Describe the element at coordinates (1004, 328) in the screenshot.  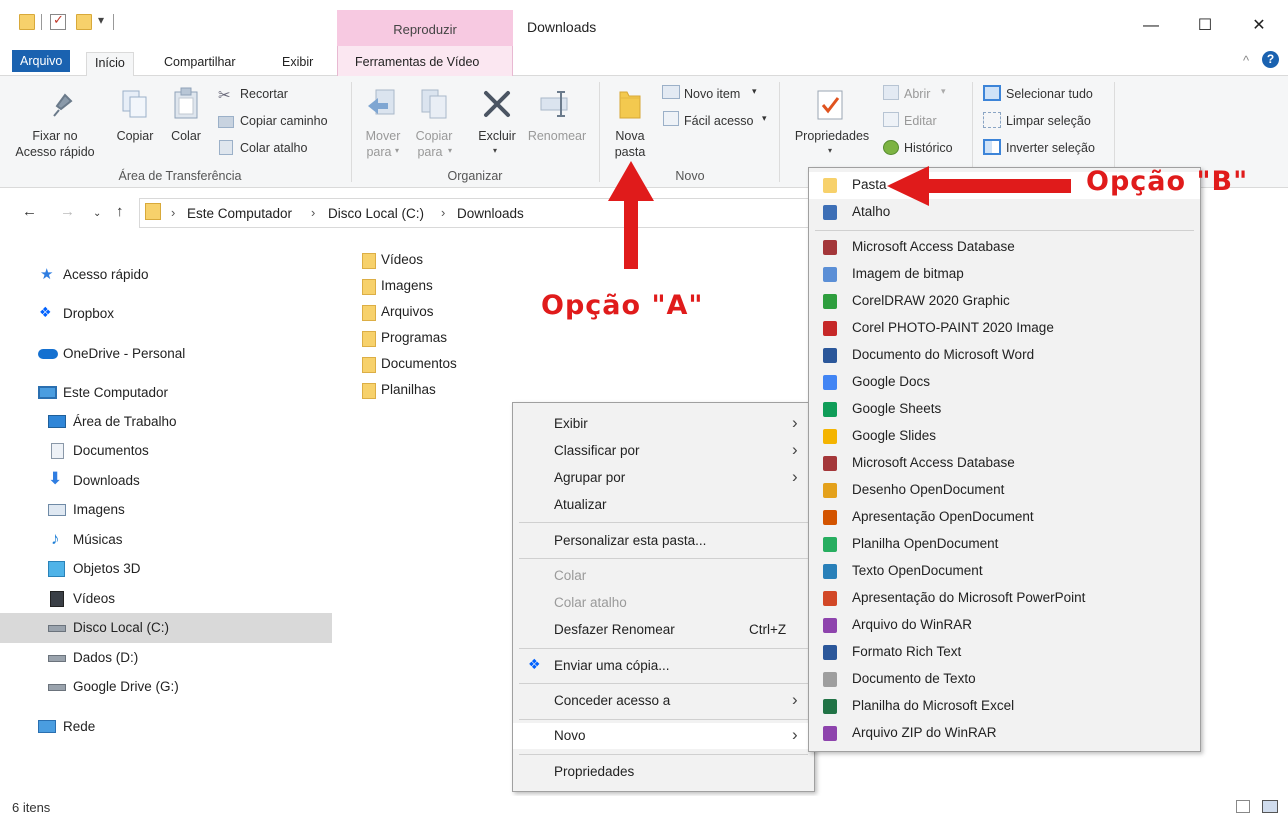
I see `submenu-item: Corel PHOTO-PAINT 2020 Image` at that location.